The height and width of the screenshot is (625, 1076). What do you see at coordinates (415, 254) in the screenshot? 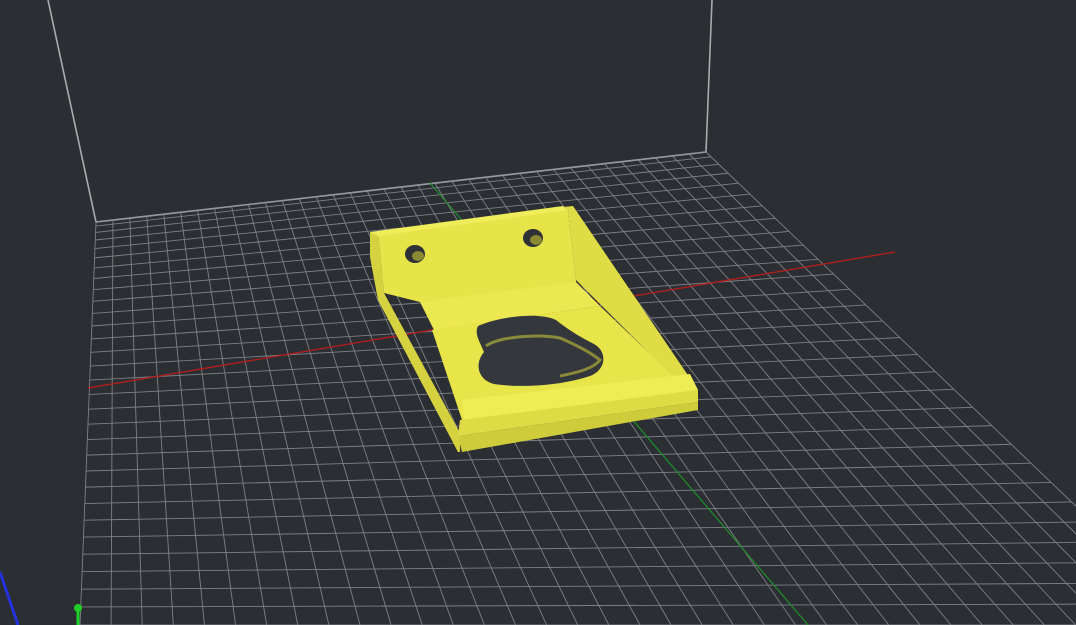
I see `mounting-hole-left` at bounding box center [415, 254].